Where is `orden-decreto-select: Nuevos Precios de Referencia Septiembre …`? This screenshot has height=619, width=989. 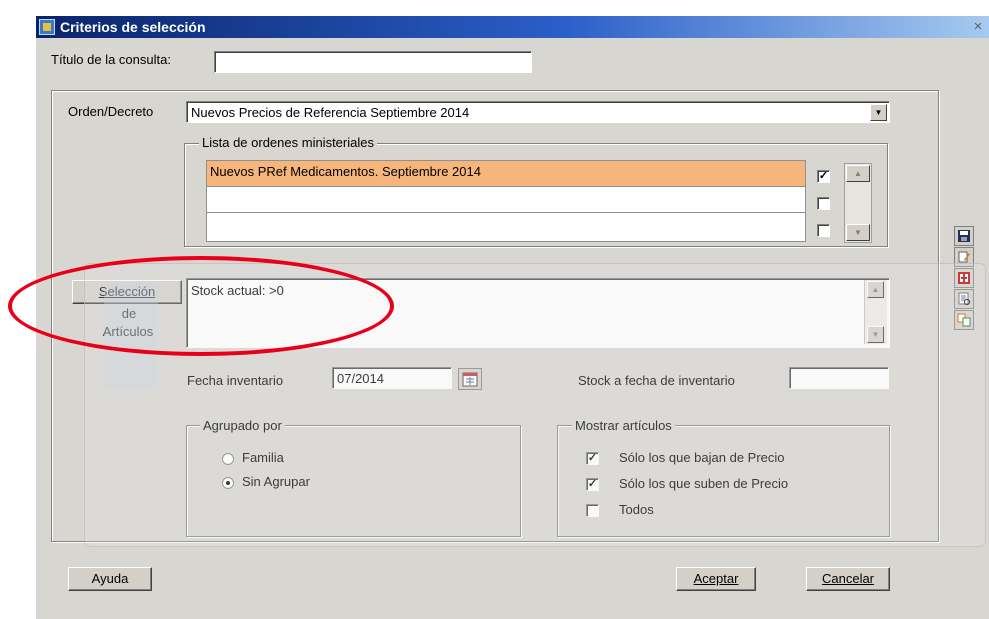 orden-decreto-select: Nuevos Precios de Referencia Septiembre … is located at coordinates (538, 112).